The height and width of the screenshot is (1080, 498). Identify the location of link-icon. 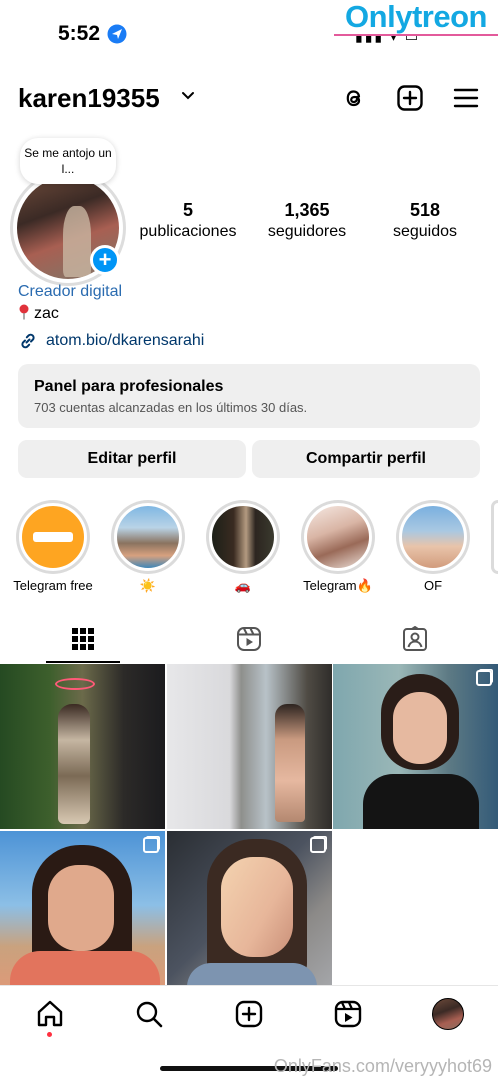
(28, 341).